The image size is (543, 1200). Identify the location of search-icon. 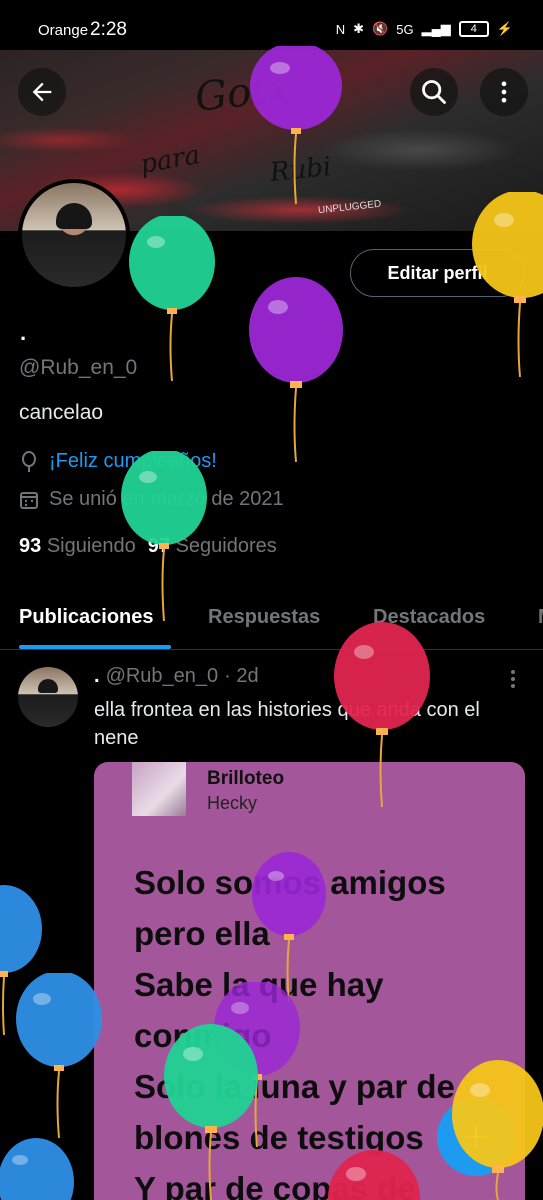
(434, 92).